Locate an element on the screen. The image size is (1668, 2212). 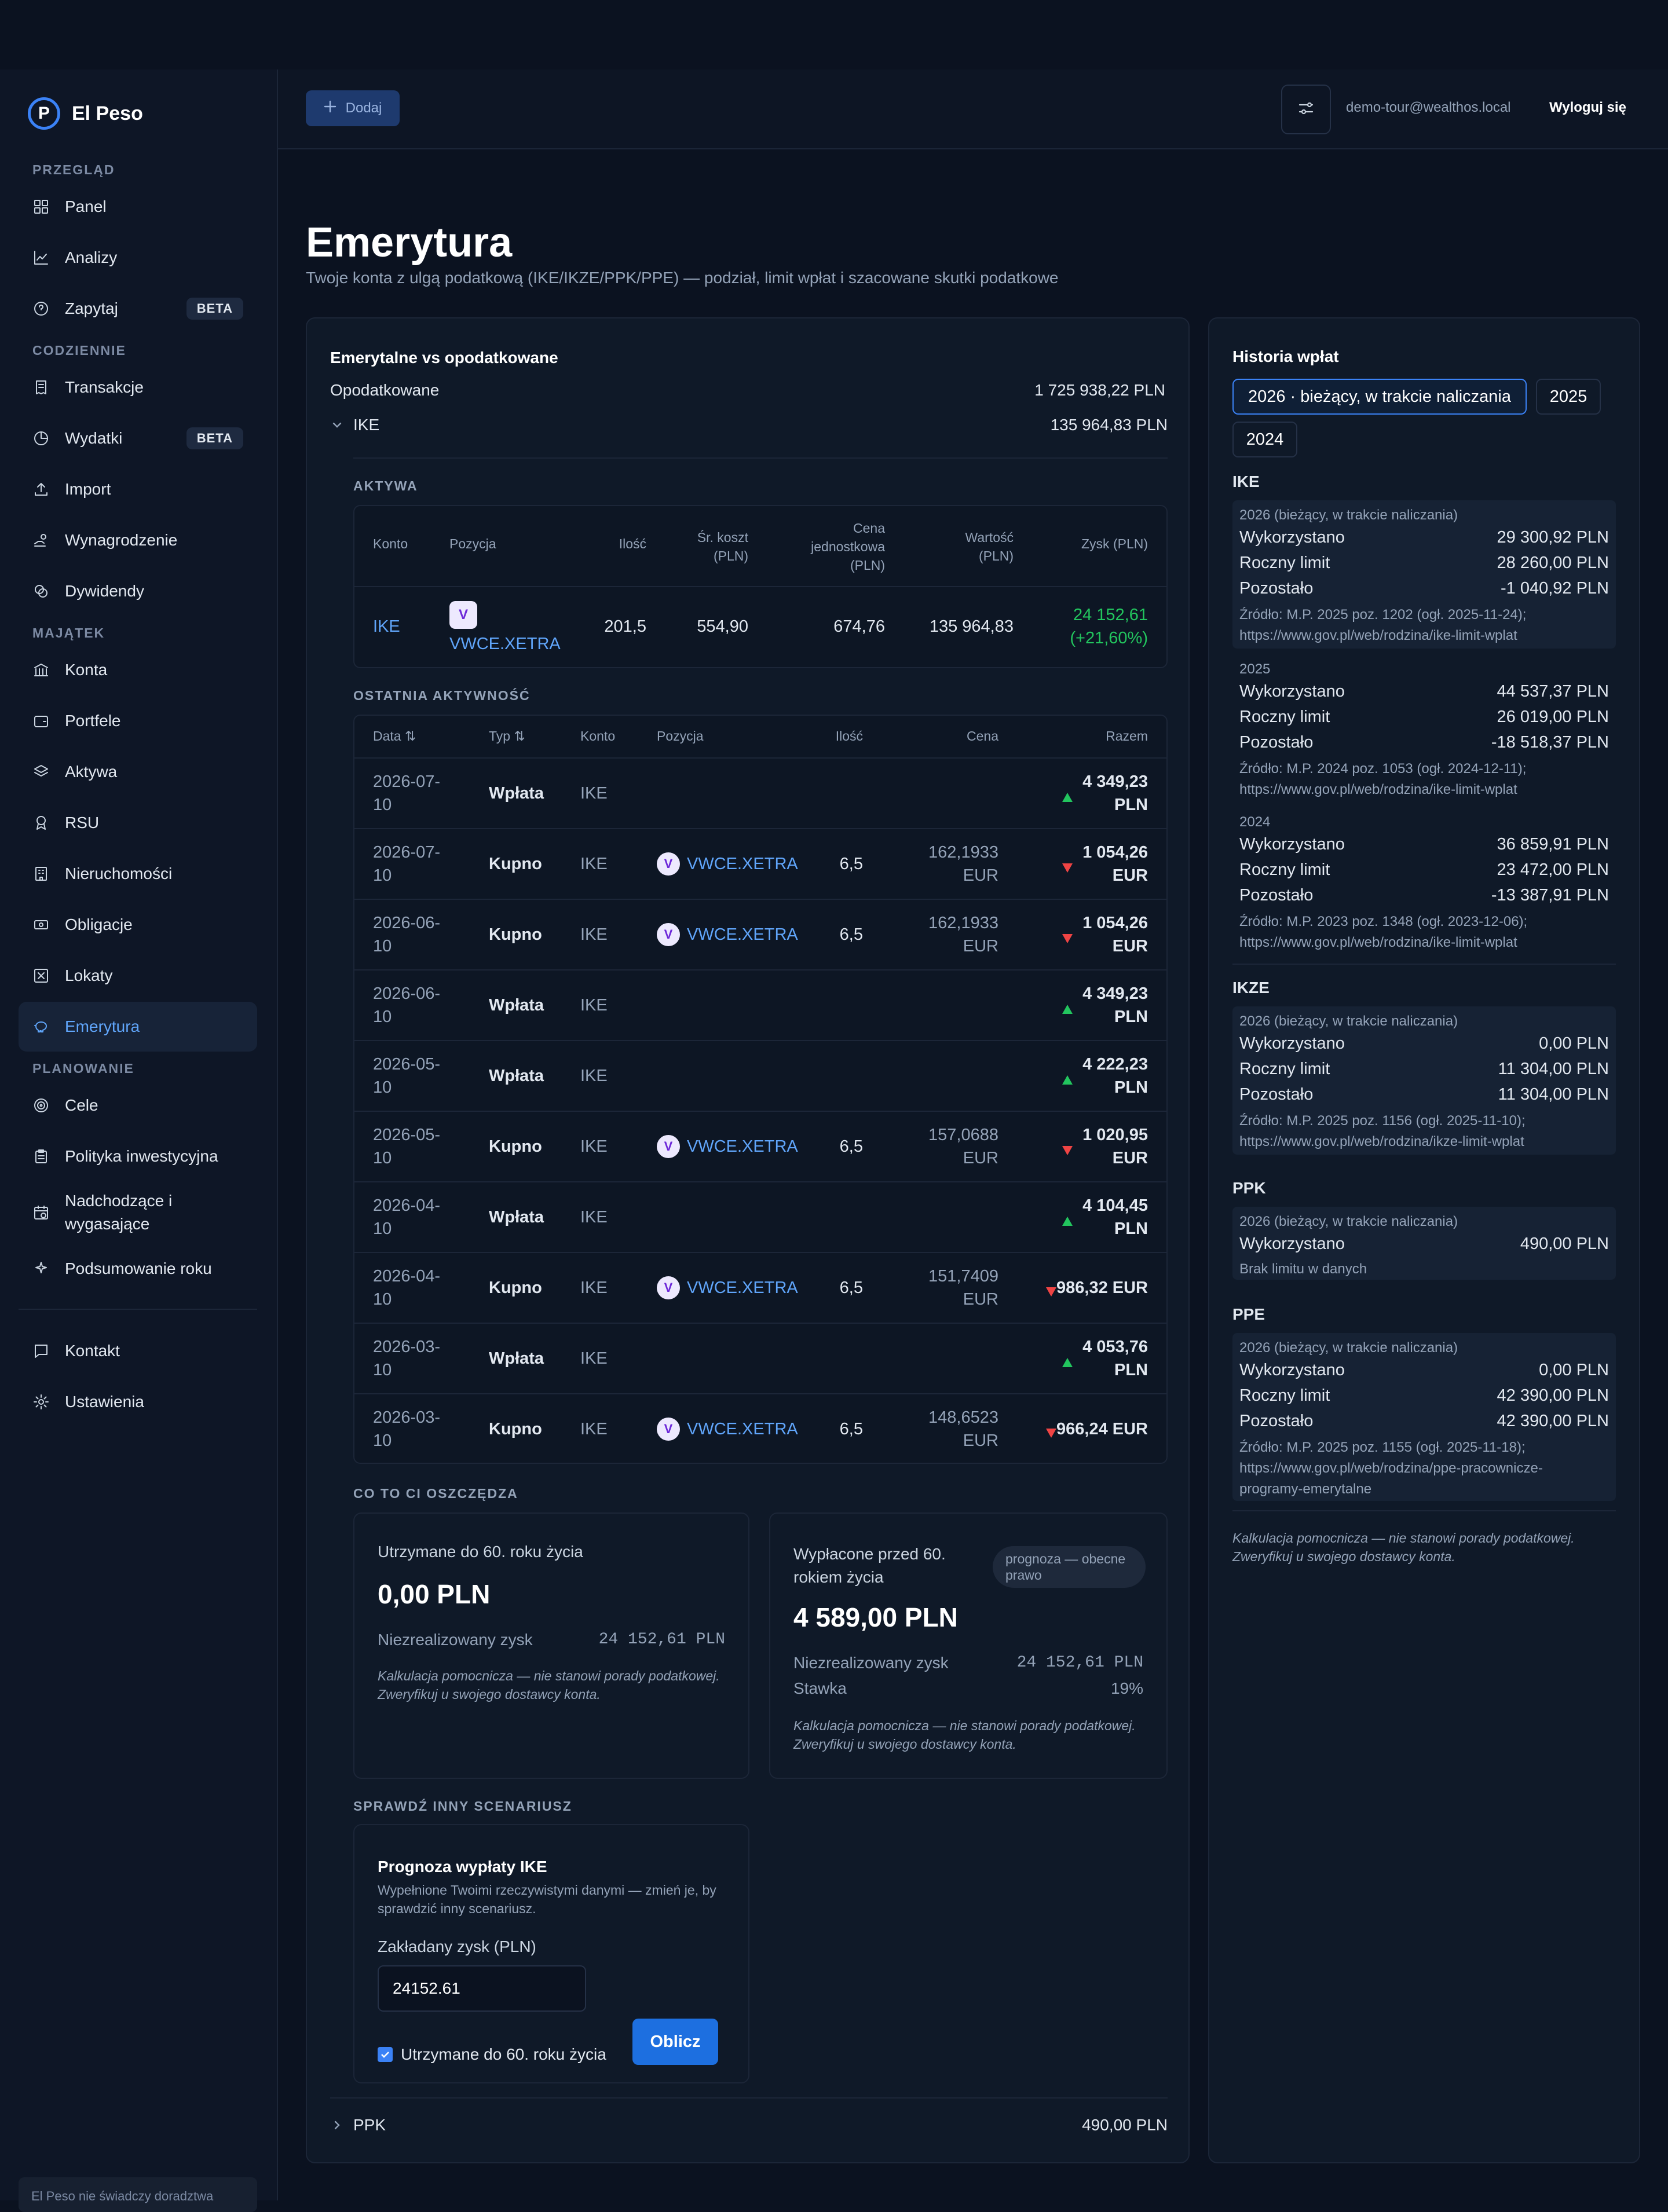
sidebar-item-panel: Panel is located at coordinates (138, 207).